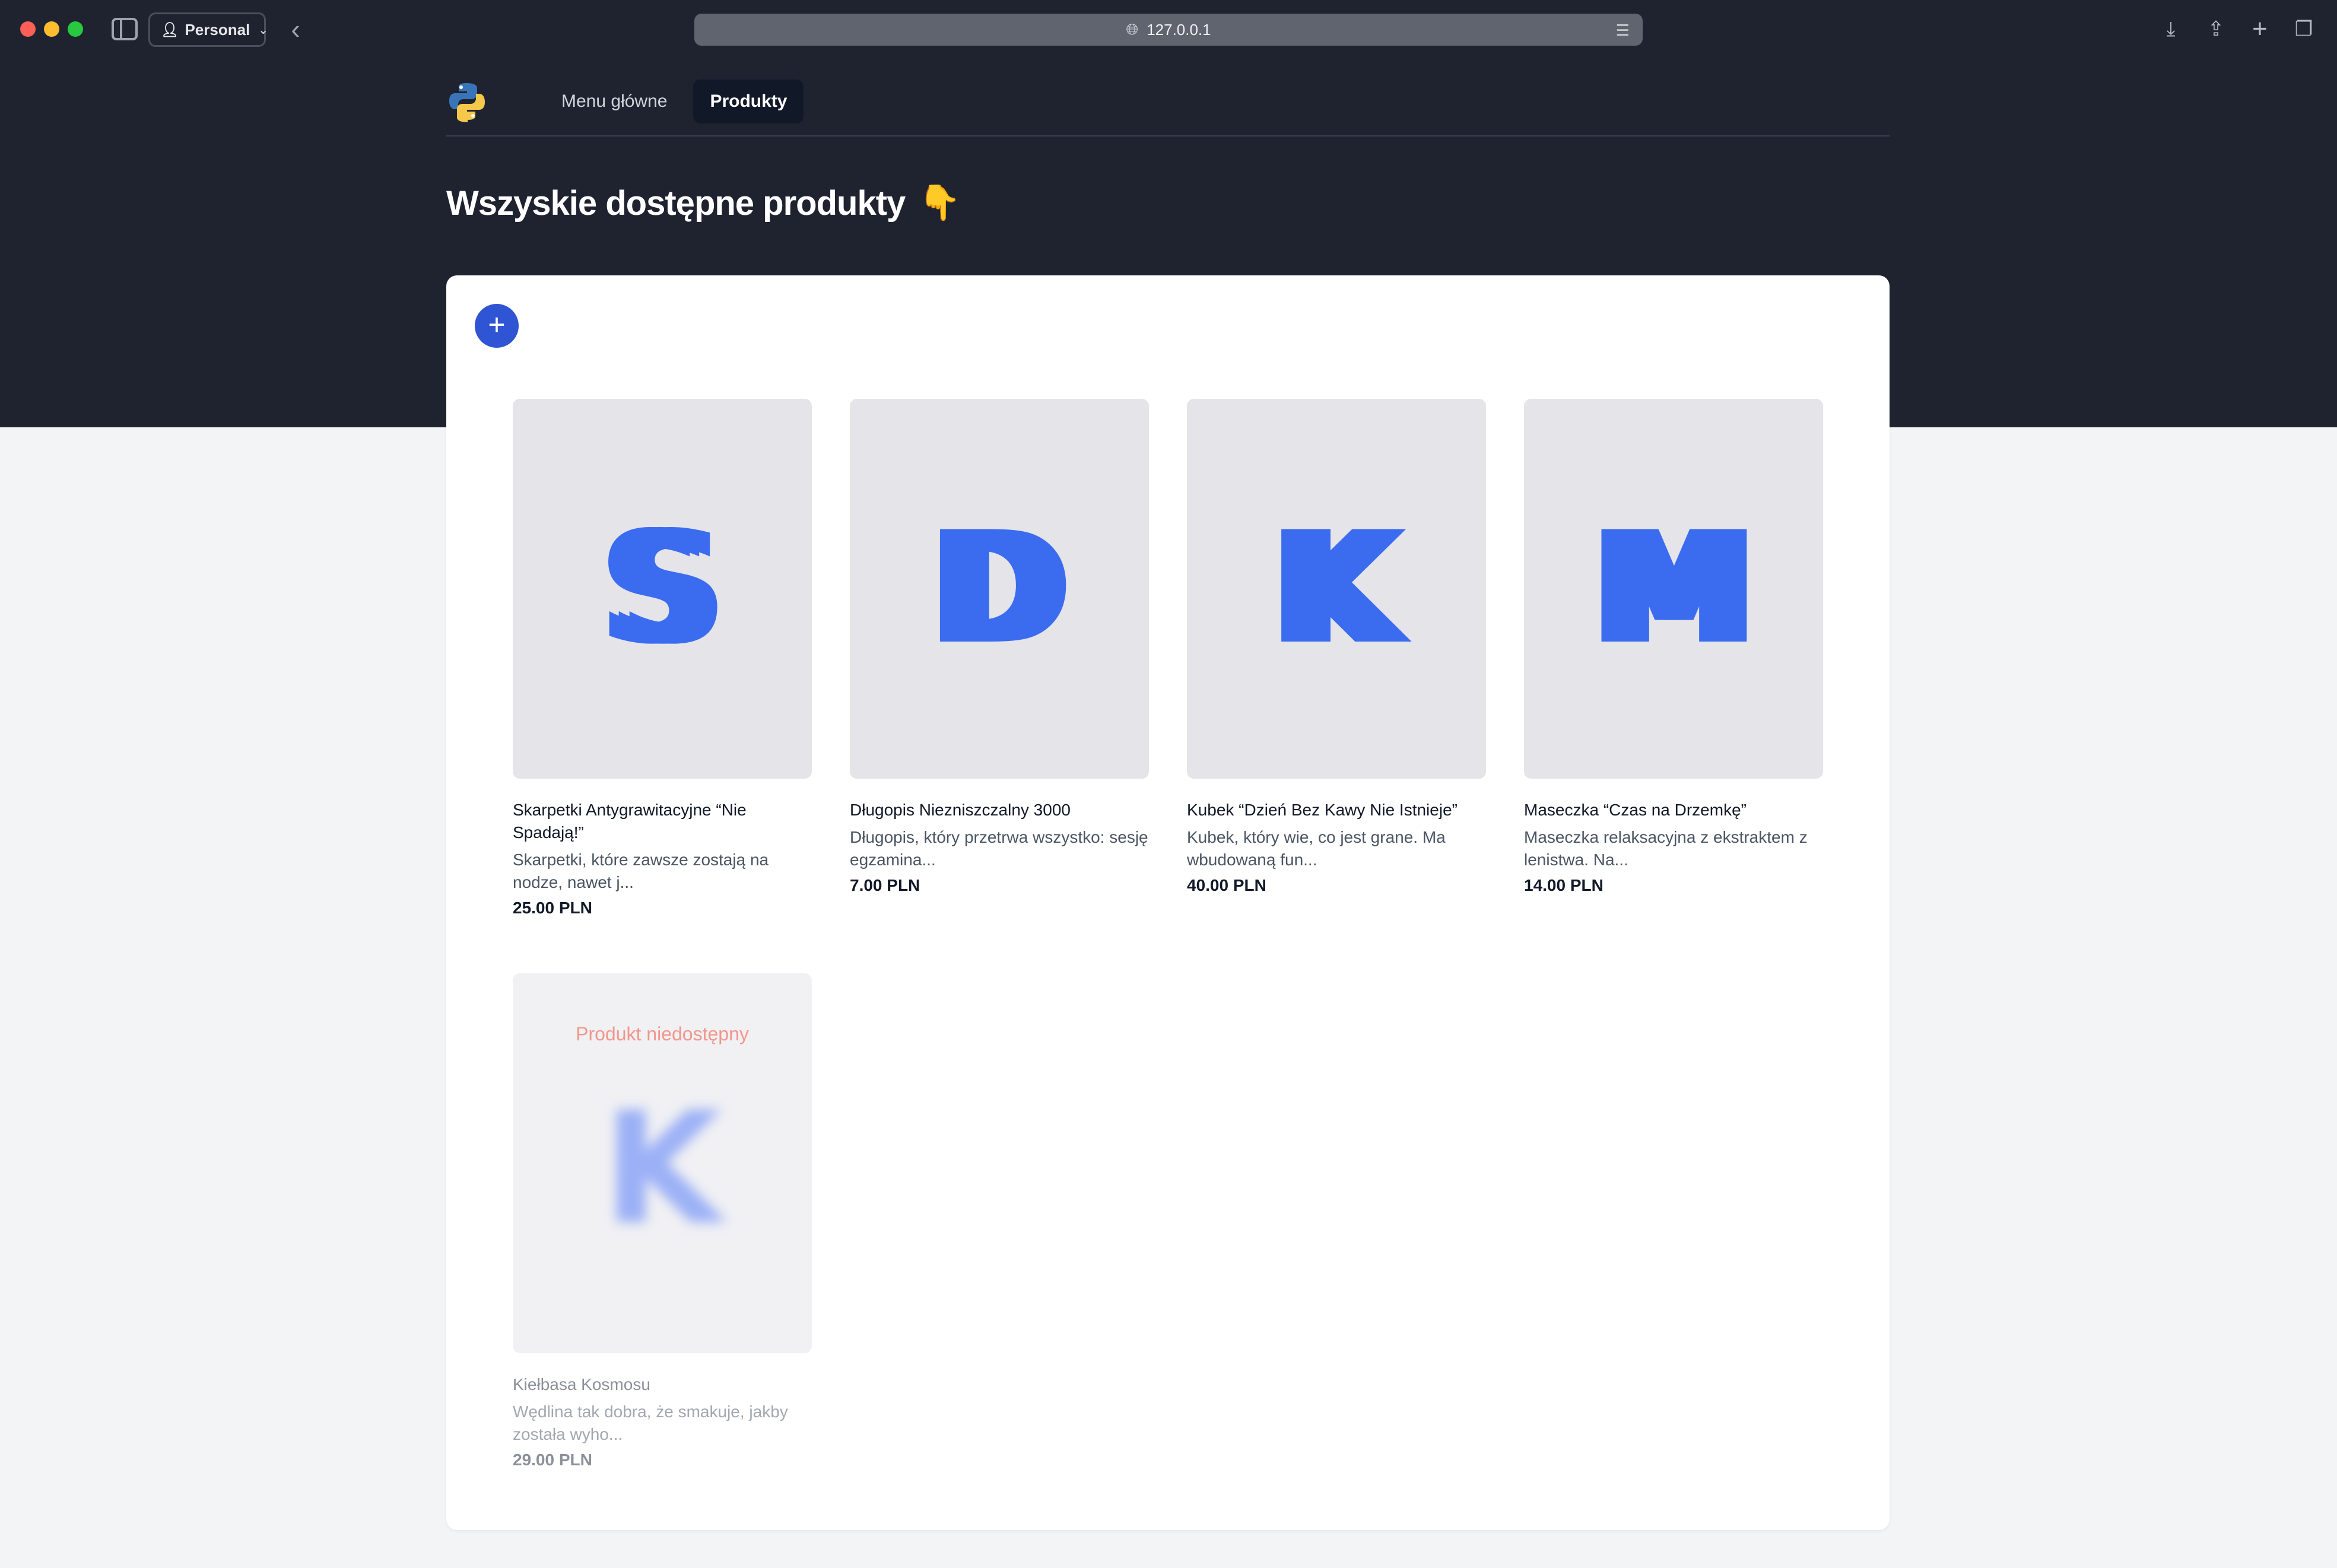 Image resolution: width=2337 pixels, height=1568 pixels. I want to click on product-image: M, so click(1673, 589).